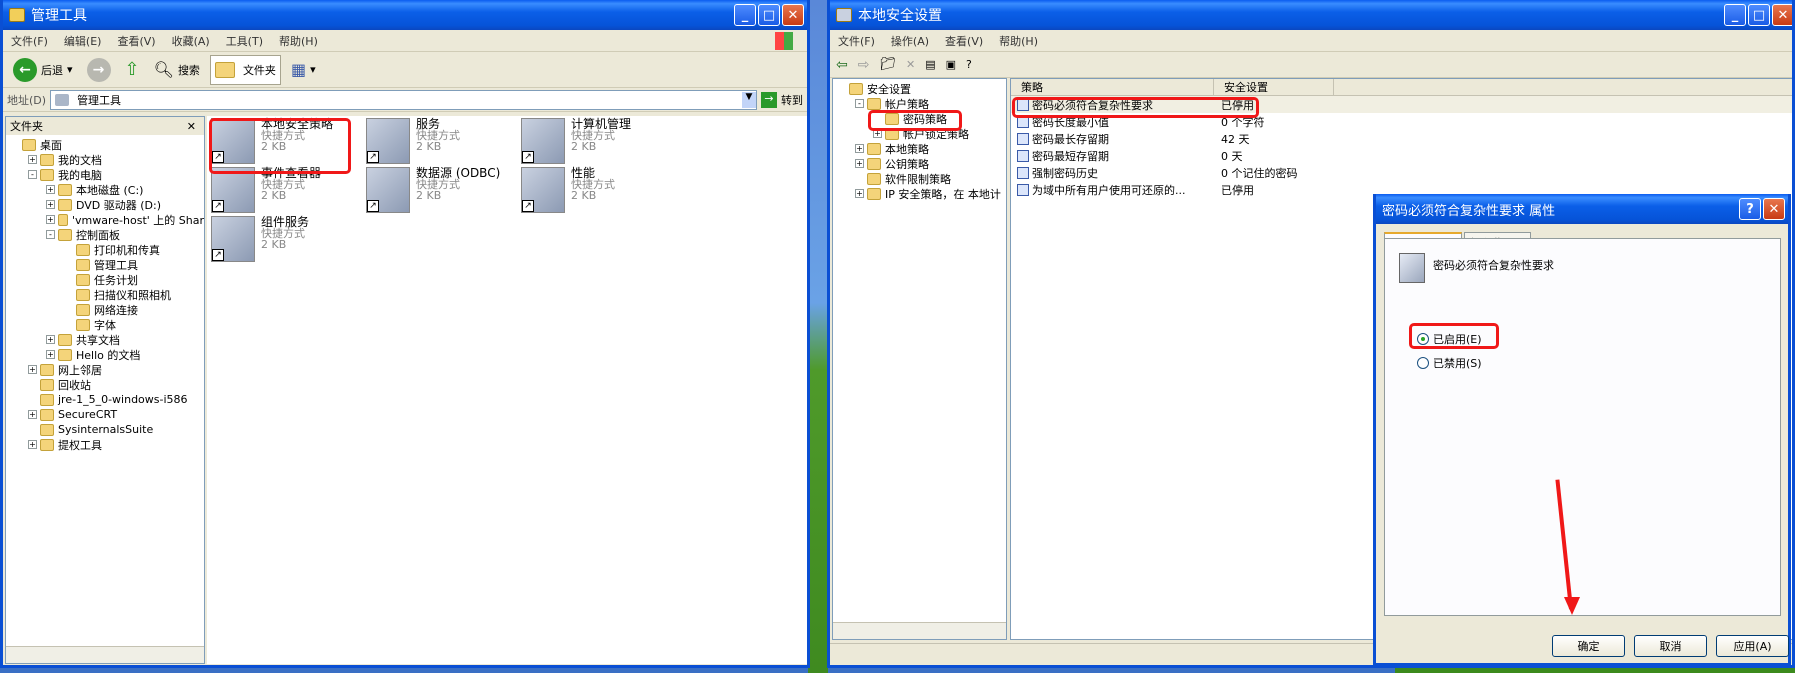 This screenshot has height=673, width=1795. I want to click on properties-icon: ▤, so click(930, 64).